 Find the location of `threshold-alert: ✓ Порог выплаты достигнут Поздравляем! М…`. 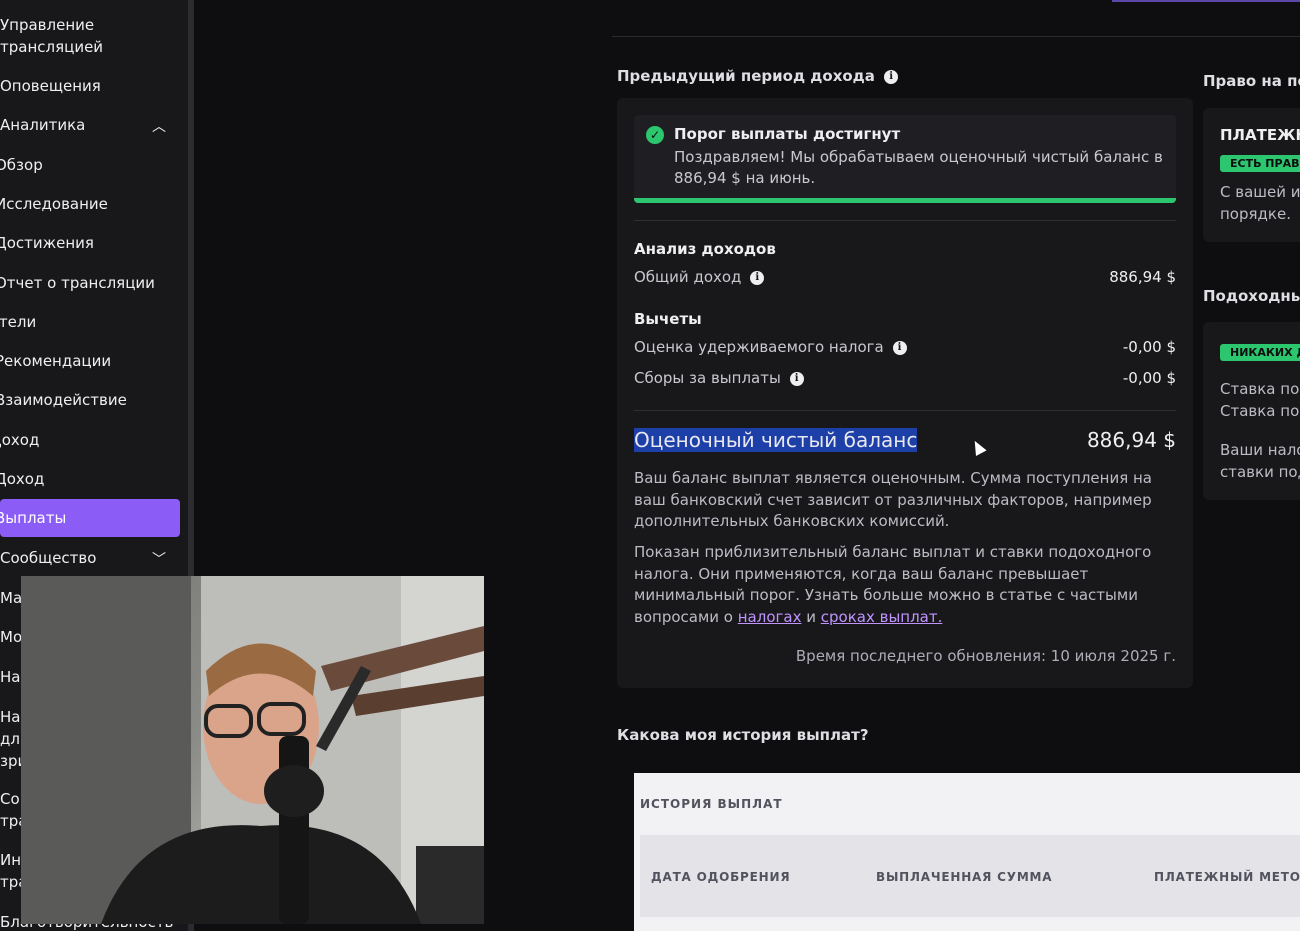

threshold-alert: ✓ Порог выплаты достигнут Поздравляем! М… is located at coordinates (905, 159).